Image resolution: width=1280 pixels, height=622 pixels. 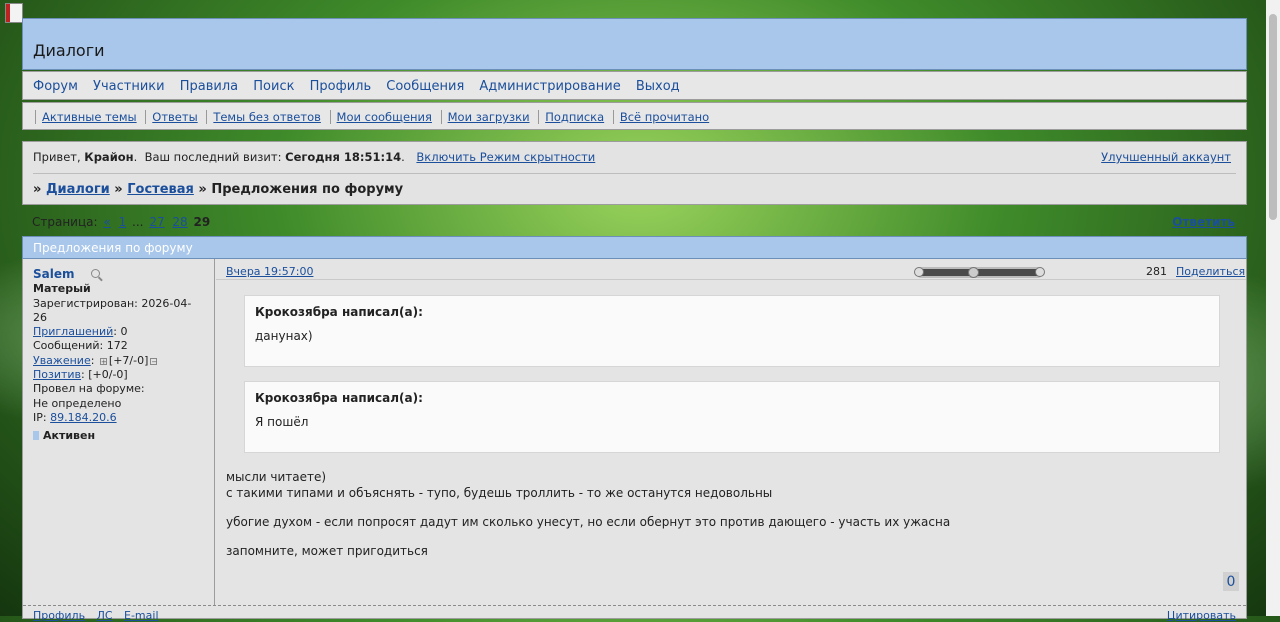 I want to click on minus-icon: −, so click(x=154, y=361).